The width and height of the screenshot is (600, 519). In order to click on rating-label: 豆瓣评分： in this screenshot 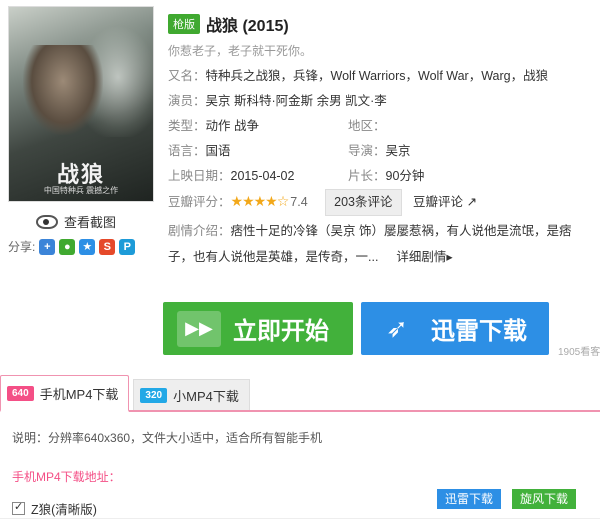, I will do `click(199, 202)`.